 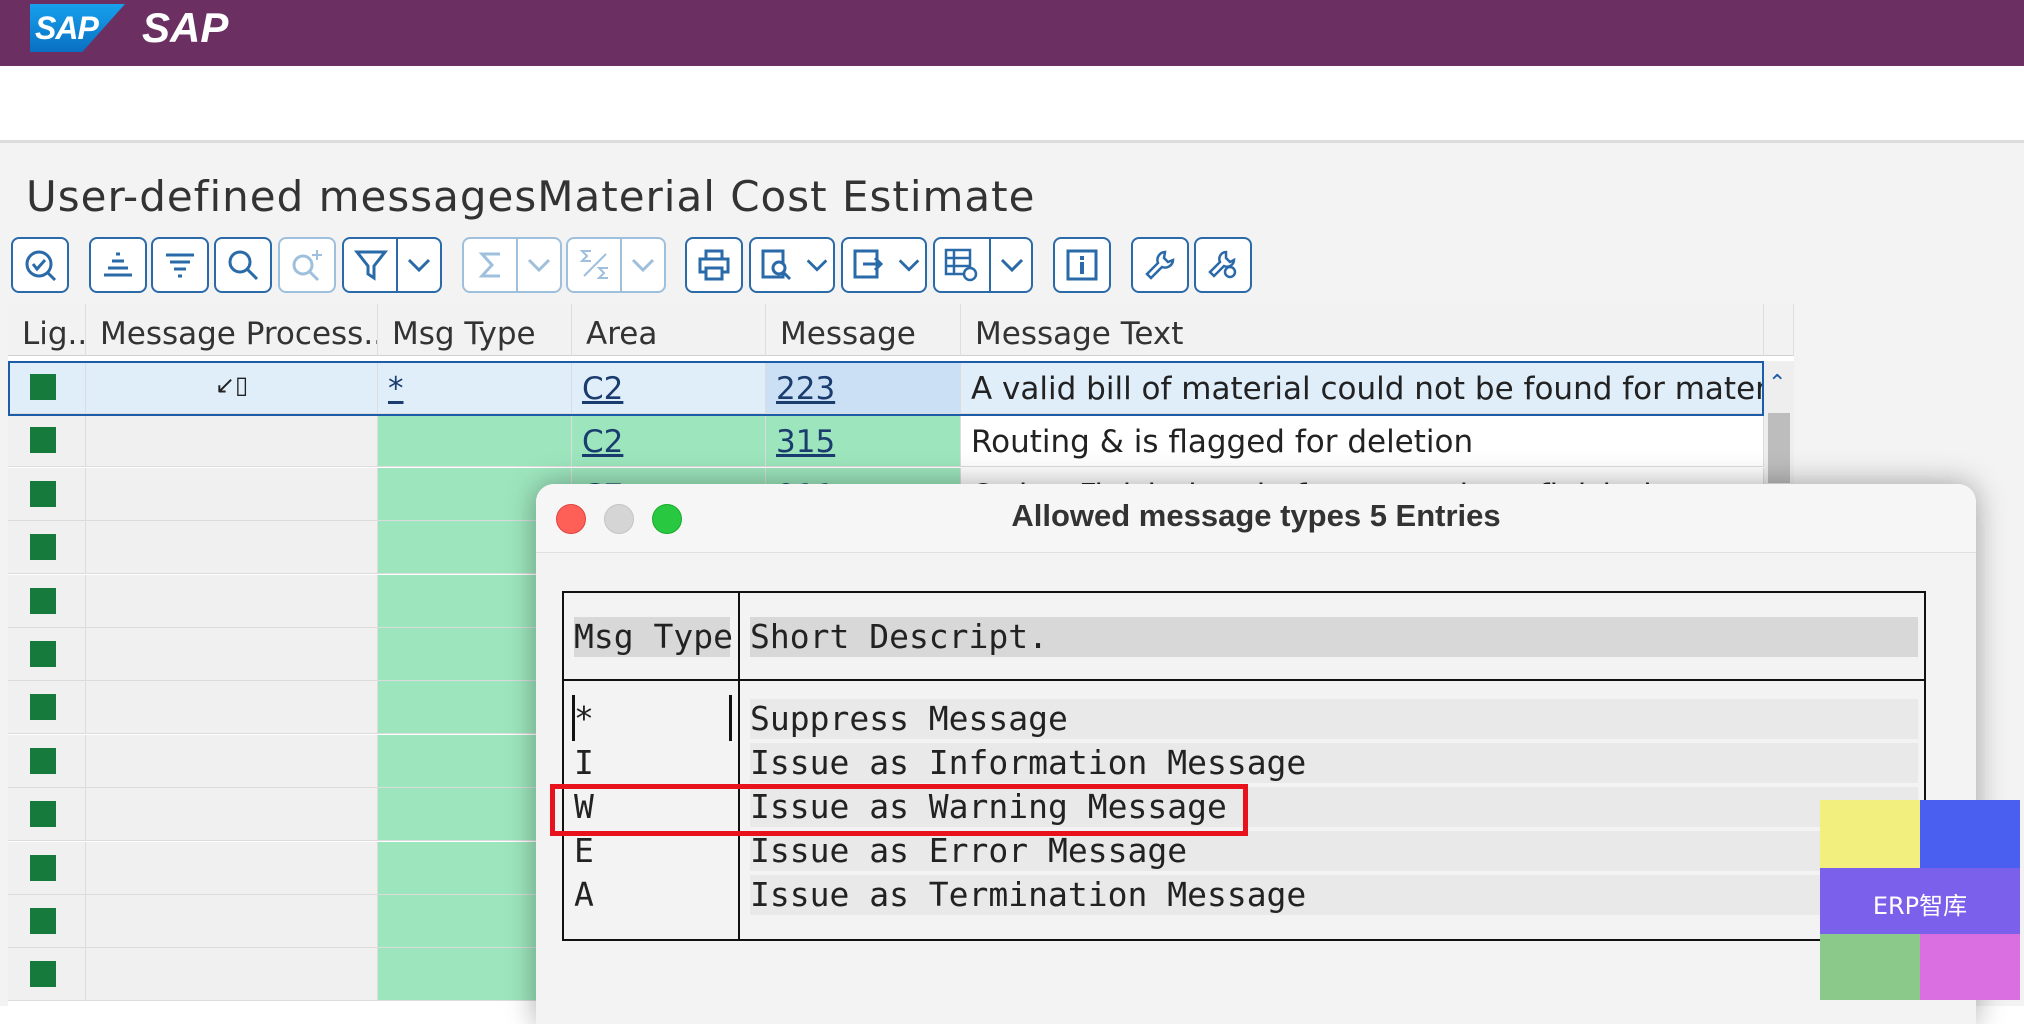 What do you see at coordinates (899, 810) in the screenshot?
I see `highlight-warning-entry` at bounding box center [899, 810].